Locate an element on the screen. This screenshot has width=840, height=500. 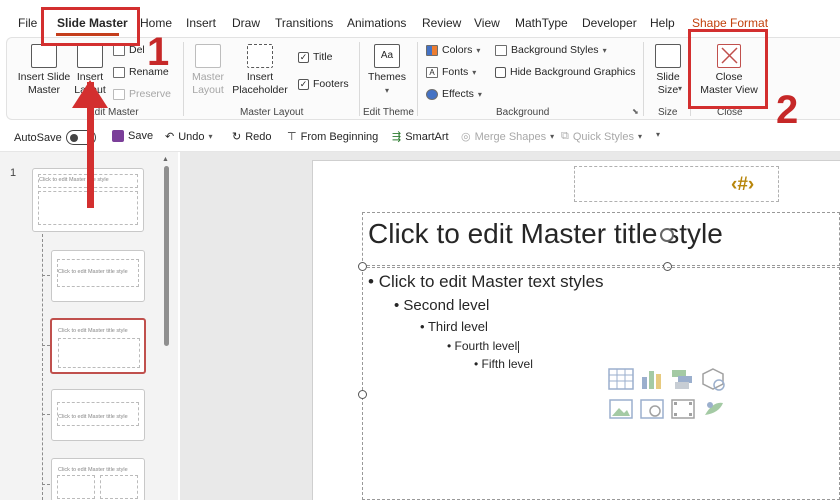
footers-checkbox-label: Footers is located at coordinates (331, 84).